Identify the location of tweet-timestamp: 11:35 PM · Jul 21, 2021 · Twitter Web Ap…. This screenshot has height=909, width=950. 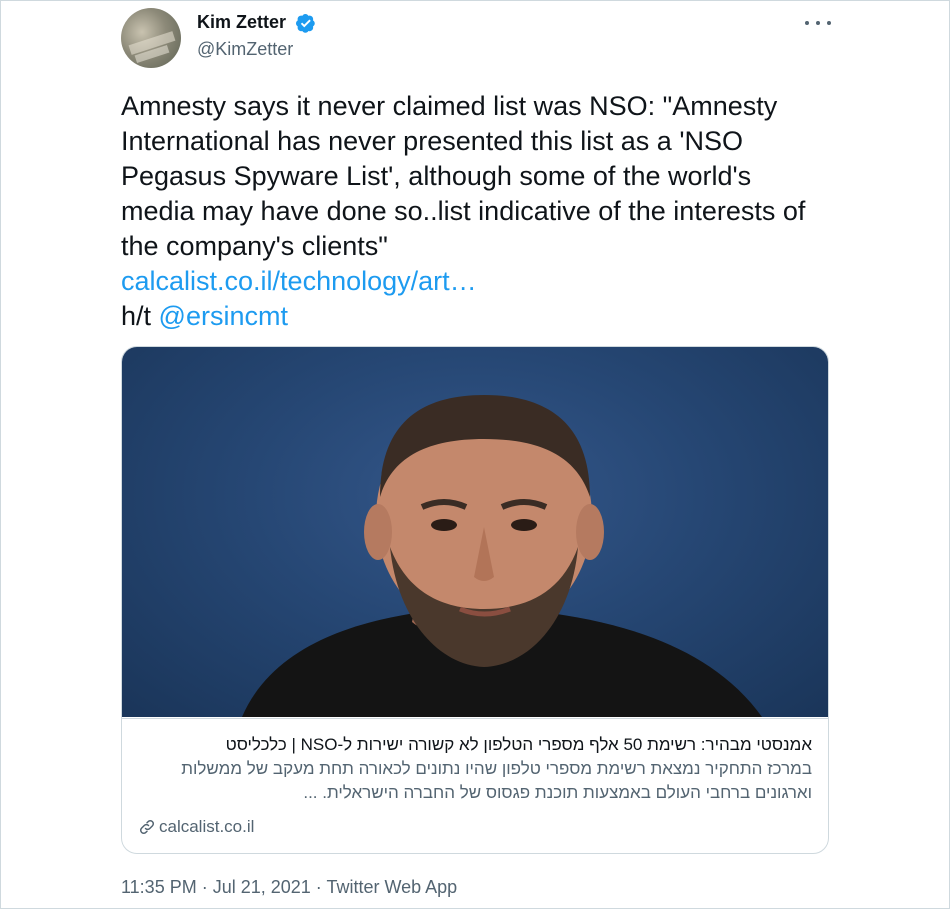
(289, 887).